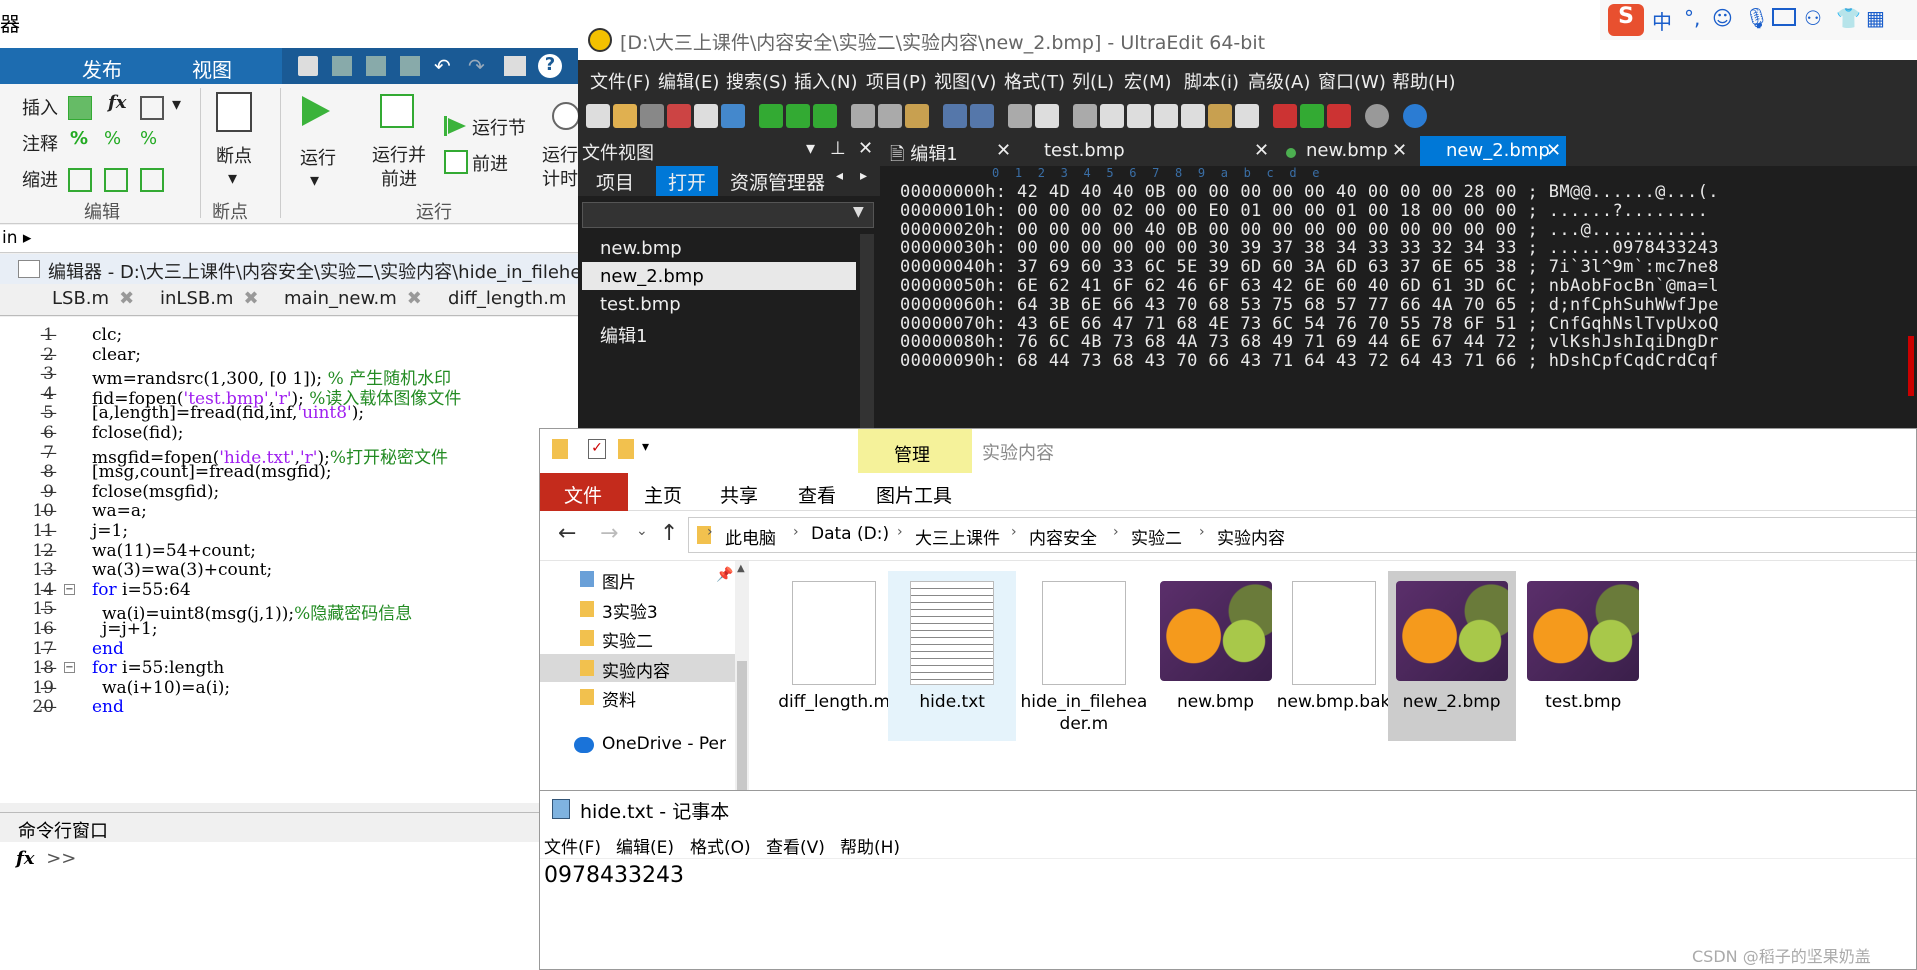 This screenshot has width=1917, height=970. What do you see at coordinates (102, 68) in the screenshot?
I see `tab-publish-label: 发布` at bounding box center [102, 68].